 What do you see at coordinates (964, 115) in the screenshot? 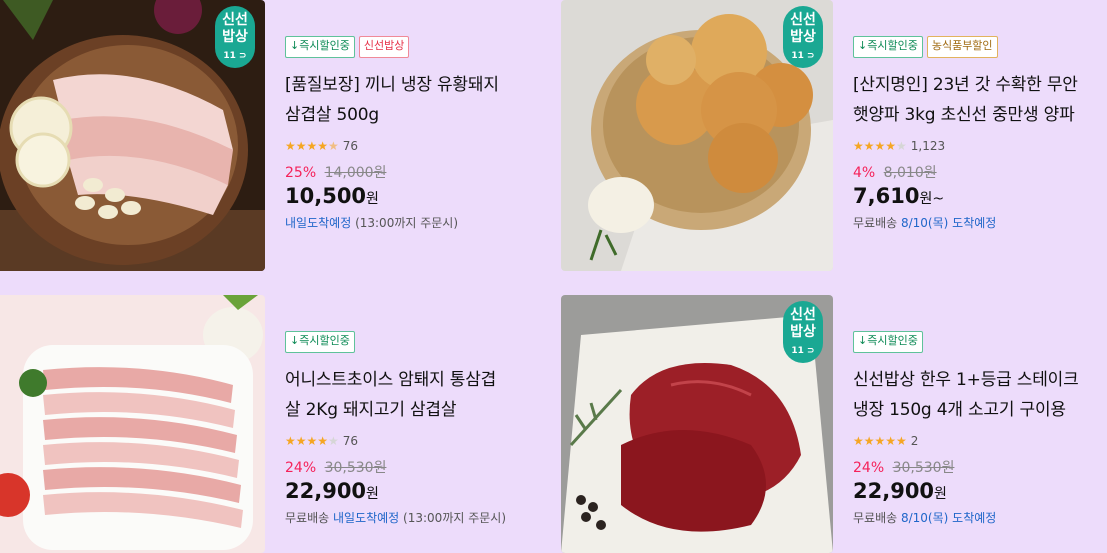
I see `title-line: 햇양파 3kg 초신선 중만생 양파` at bounding box center [964, 115].